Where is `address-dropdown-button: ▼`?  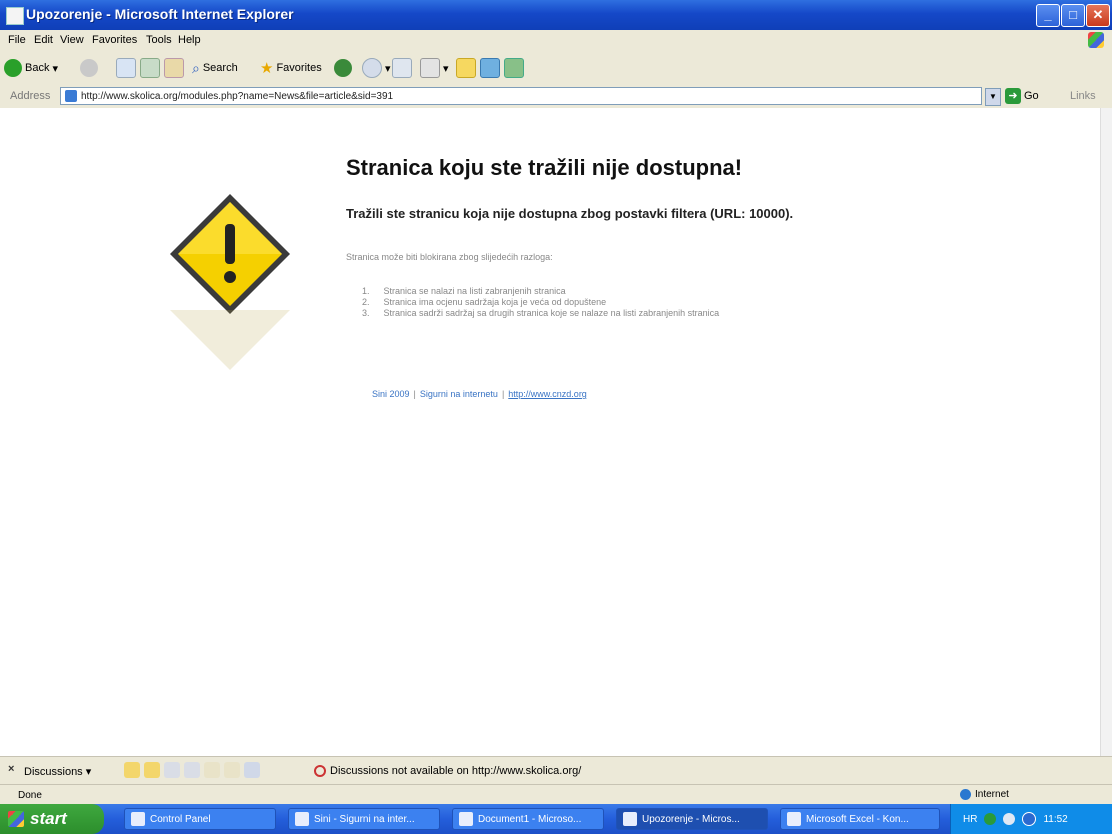 address-dropdown-button: ▼ is located at coordinates (993, 97).